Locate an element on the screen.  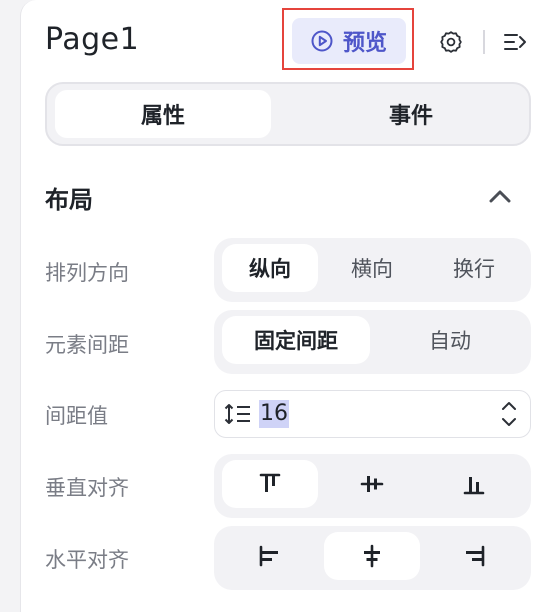
label-vertical-align: 垂直对齐 is located at coordinates (87, 488).